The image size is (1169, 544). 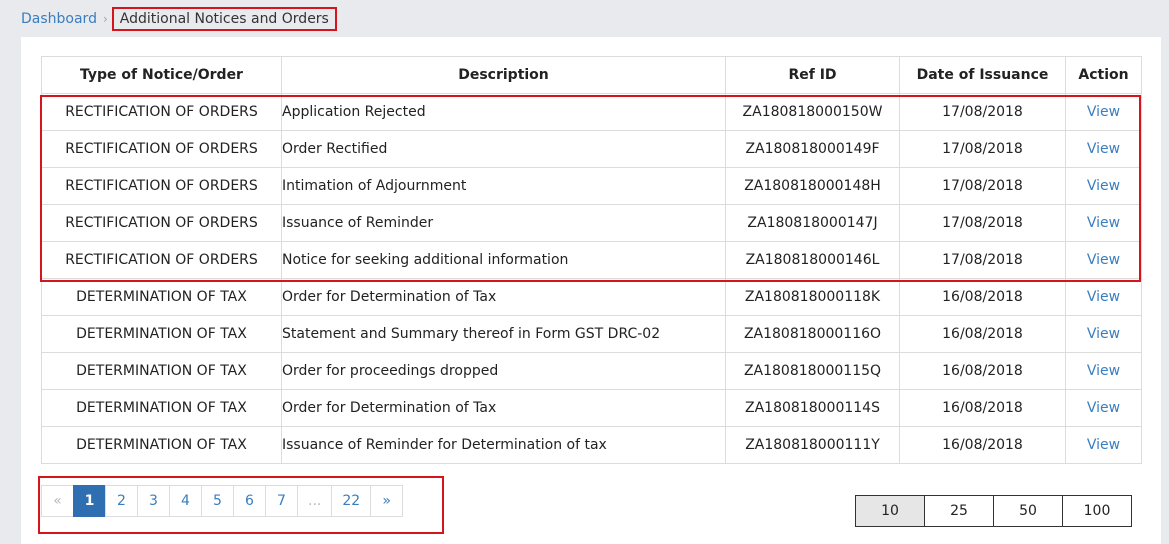 I want to click on cell-ref-id: ZA180818000147J, so click(x=812, y=223).